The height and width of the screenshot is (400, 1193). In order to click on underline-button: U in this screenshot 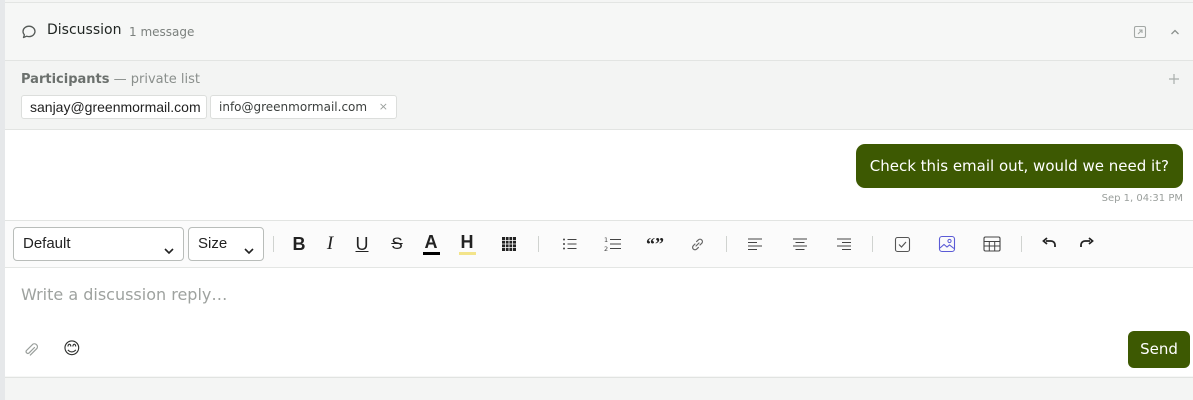, I will do `click(362, 244)`.